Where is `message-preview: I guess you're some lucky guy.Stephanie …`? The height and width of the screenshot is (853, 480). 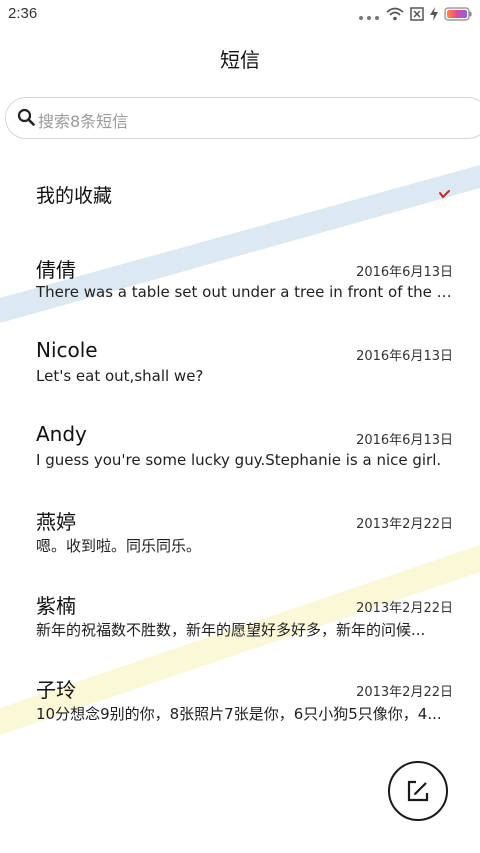
message-preview: I guess you're some lucky guy.Stephanie … is located at coordinates (239, 460).